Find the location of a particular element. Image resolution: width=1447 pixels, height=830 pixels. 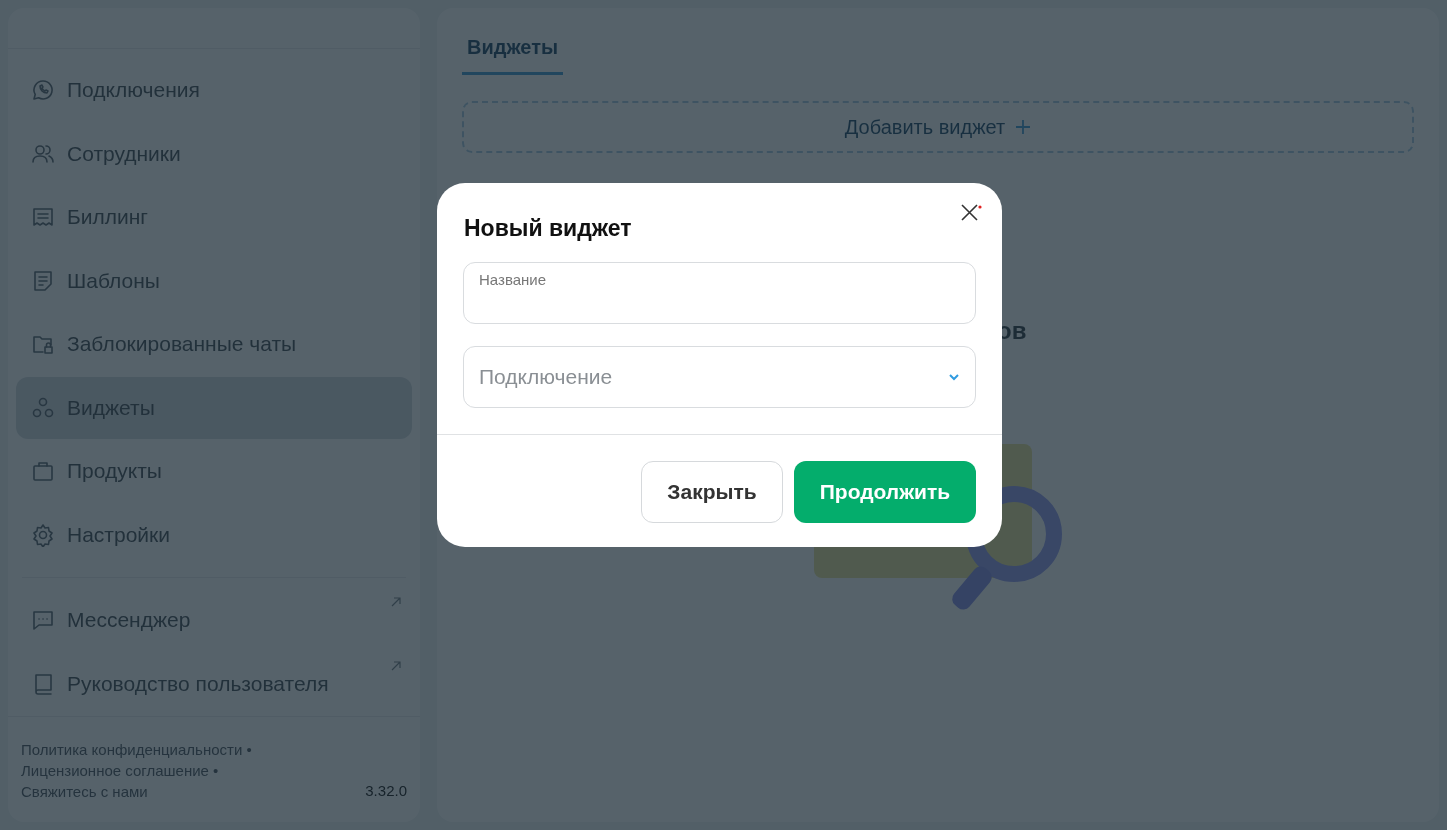

modal-title: Новый виджет is located at coordinates (548, 228).